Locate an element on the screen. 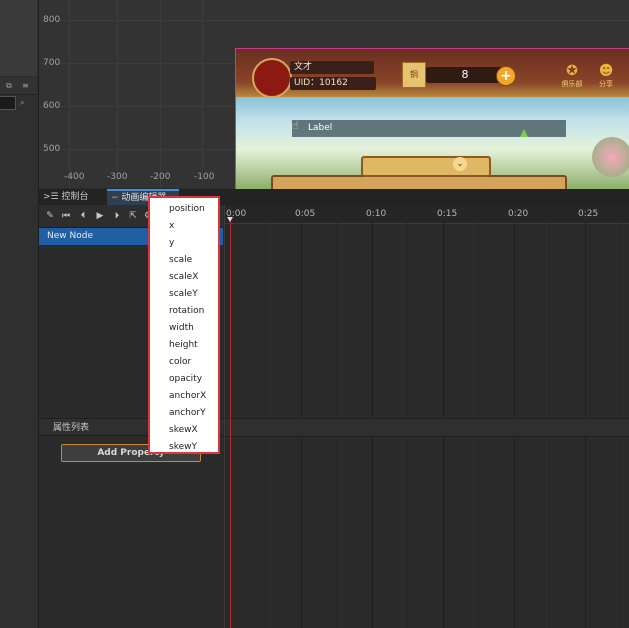 The image size is (629, 628). add-coin-button: + is located at coordinates (506, 76).